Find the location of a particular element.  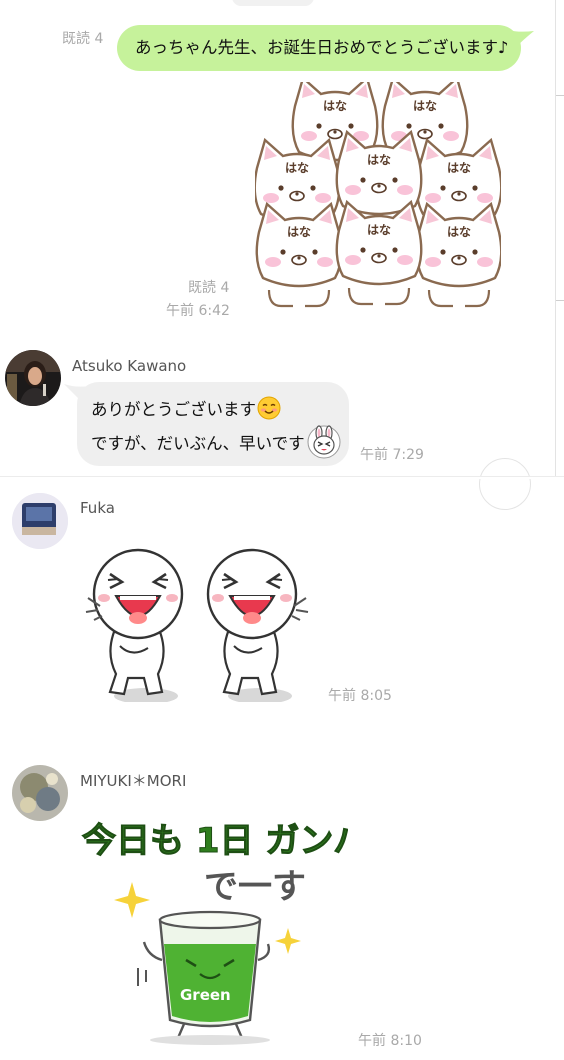

message-text: ありがとうございます is located at coordinates (173, 409).